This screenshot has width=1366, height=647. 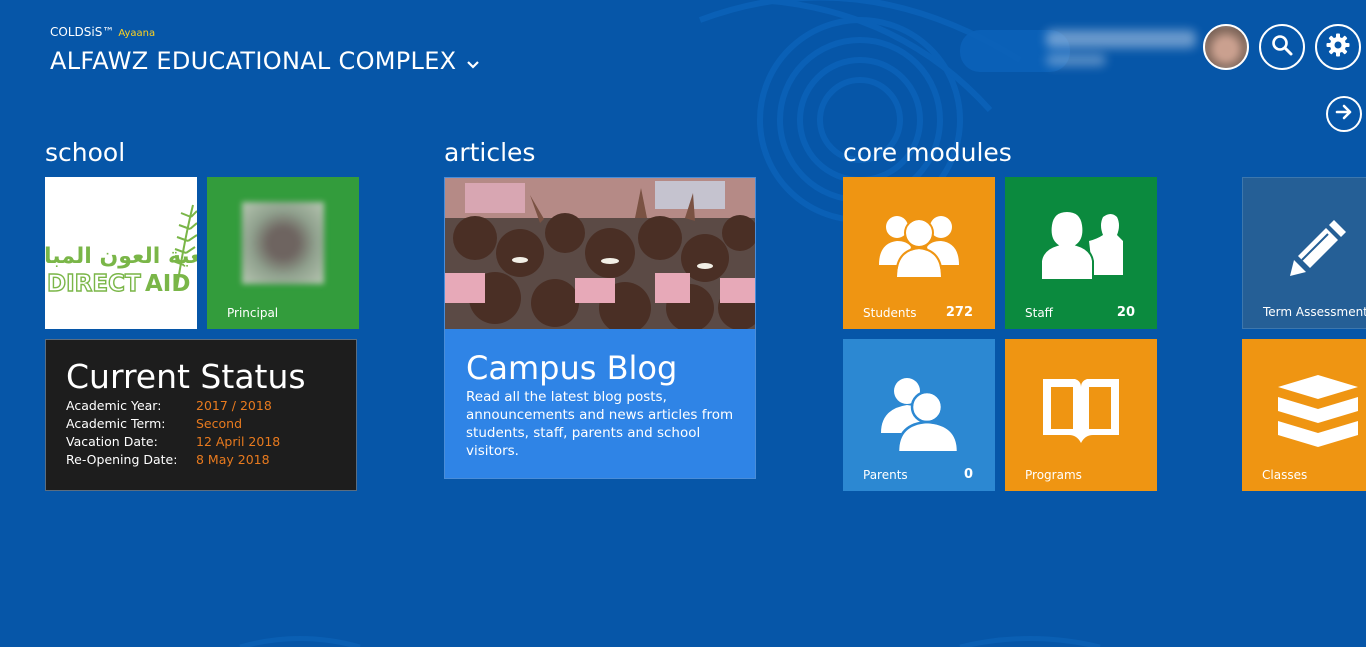 What do you see at coordinates (885, 475) in the screenshot?
I see `tile-label: Parents` at bounding box center [885, 475].